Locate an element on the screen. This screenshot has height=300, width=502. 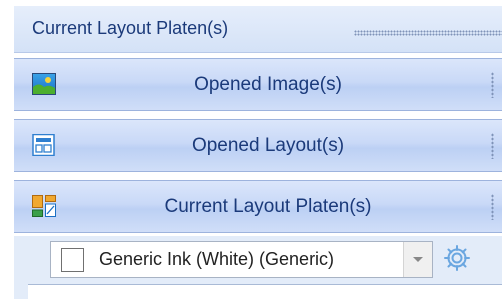
panel-title: Current Layout Platen(s) is located at coordinates (130, 28).